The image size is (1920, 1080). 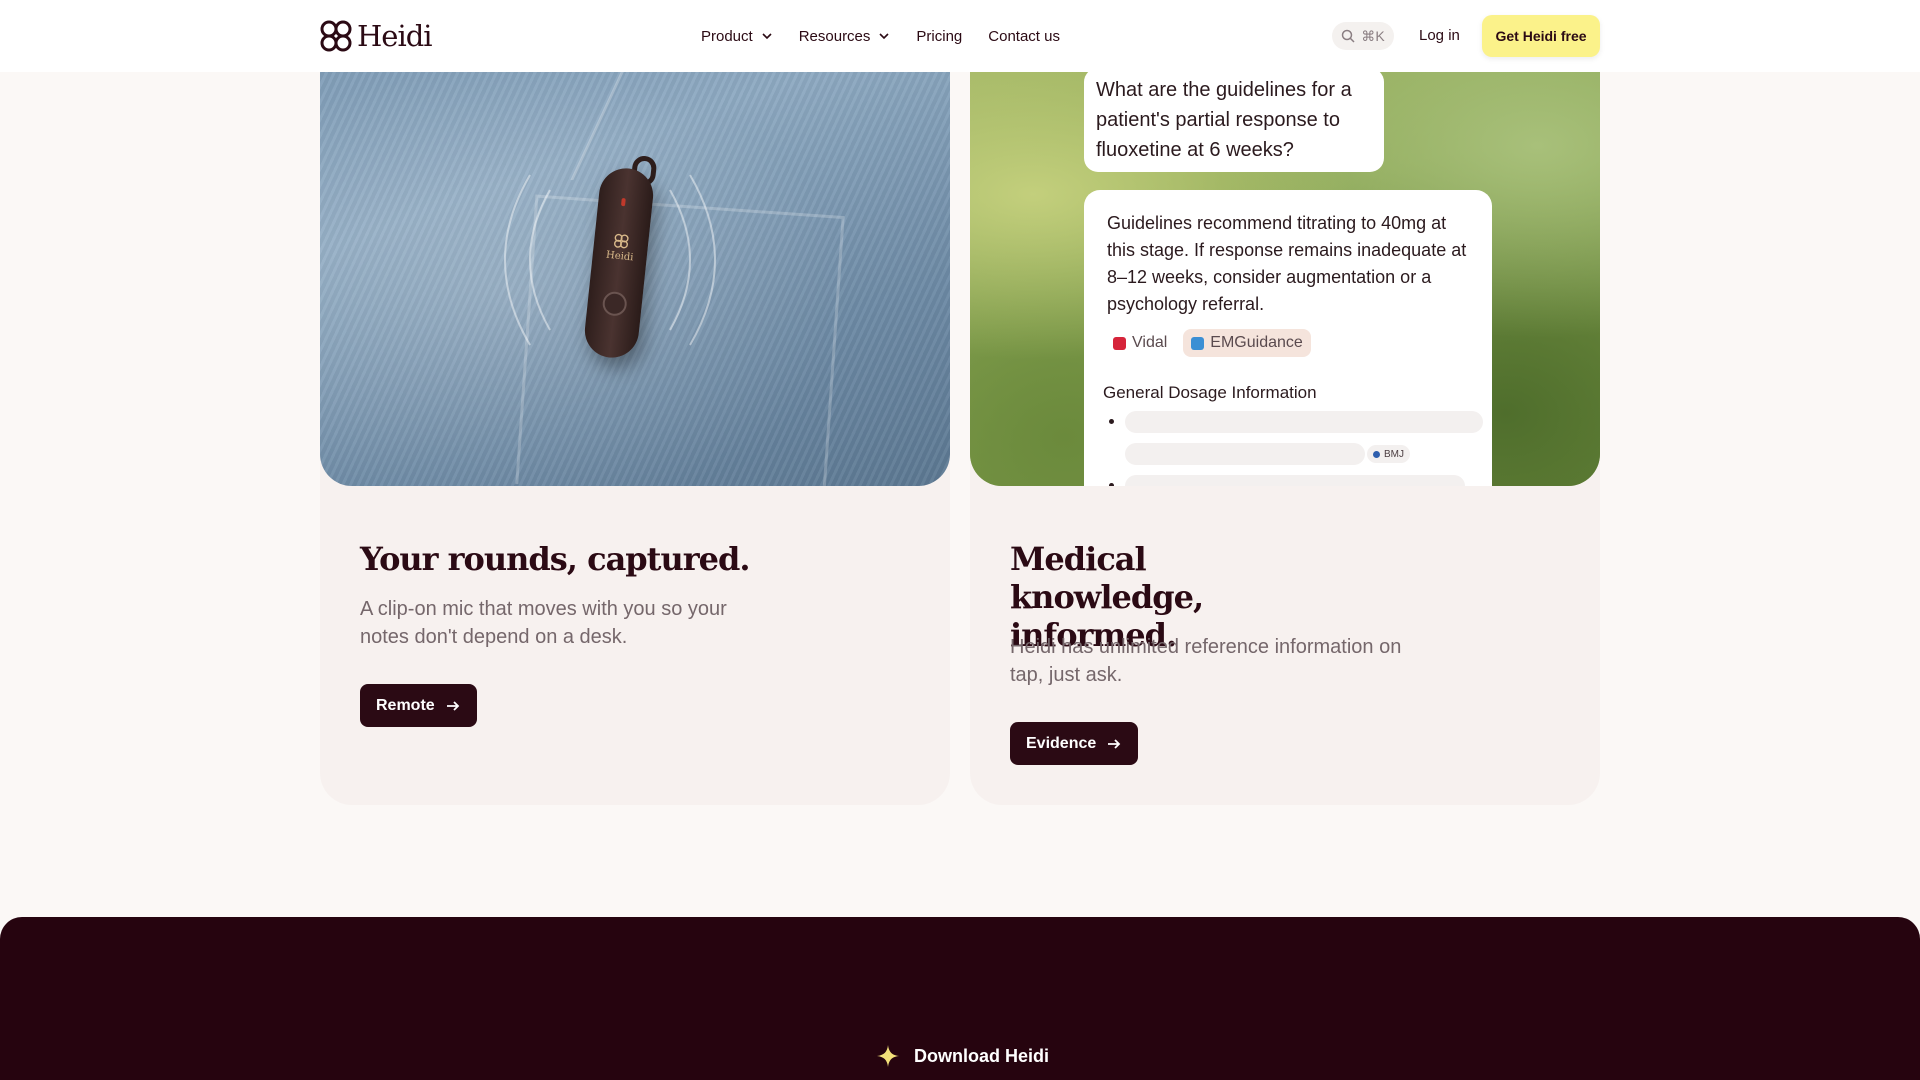 I want to click on evidence-button-label: Evidence, so click(x=1061, y=743).